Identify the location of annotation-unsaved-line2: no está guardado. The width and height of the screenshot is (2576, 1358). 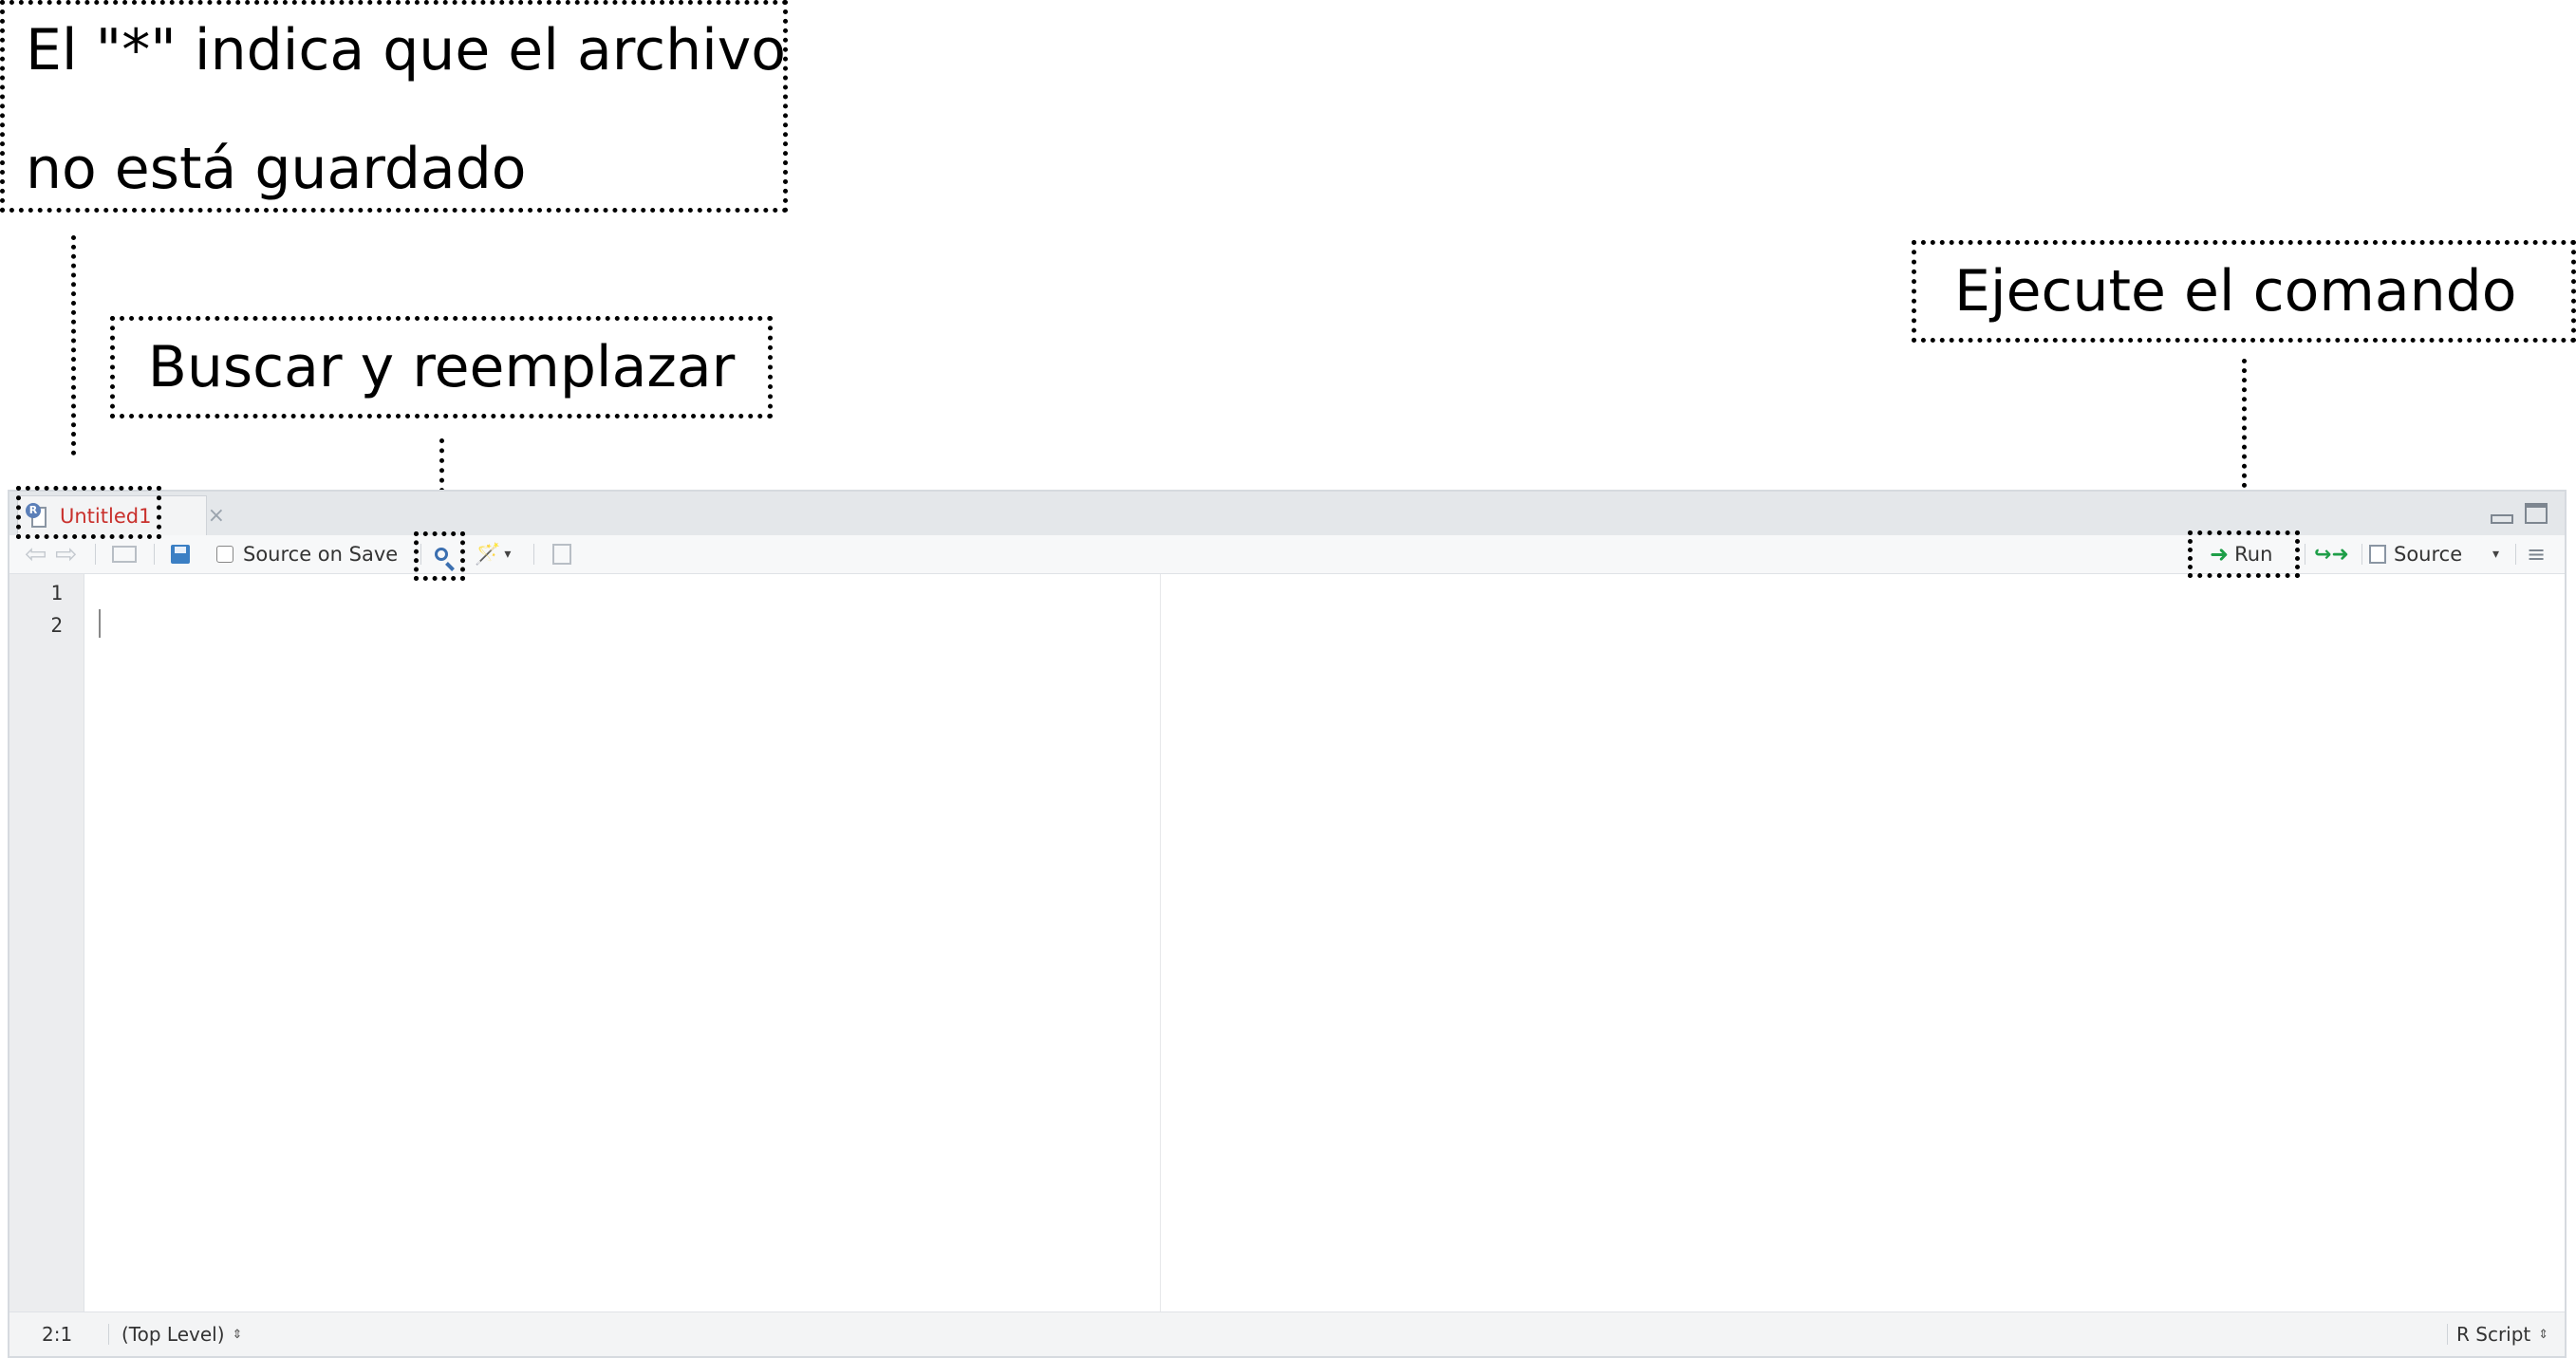
(276, 169).